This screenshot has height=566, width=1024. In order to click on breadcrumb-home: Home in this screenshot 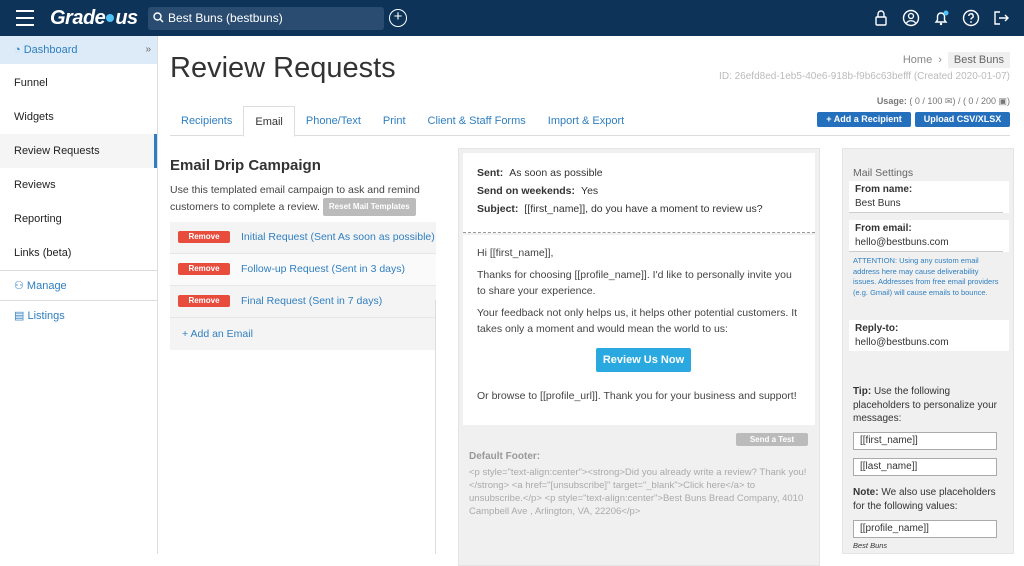, I will do `click(917, 60)`.